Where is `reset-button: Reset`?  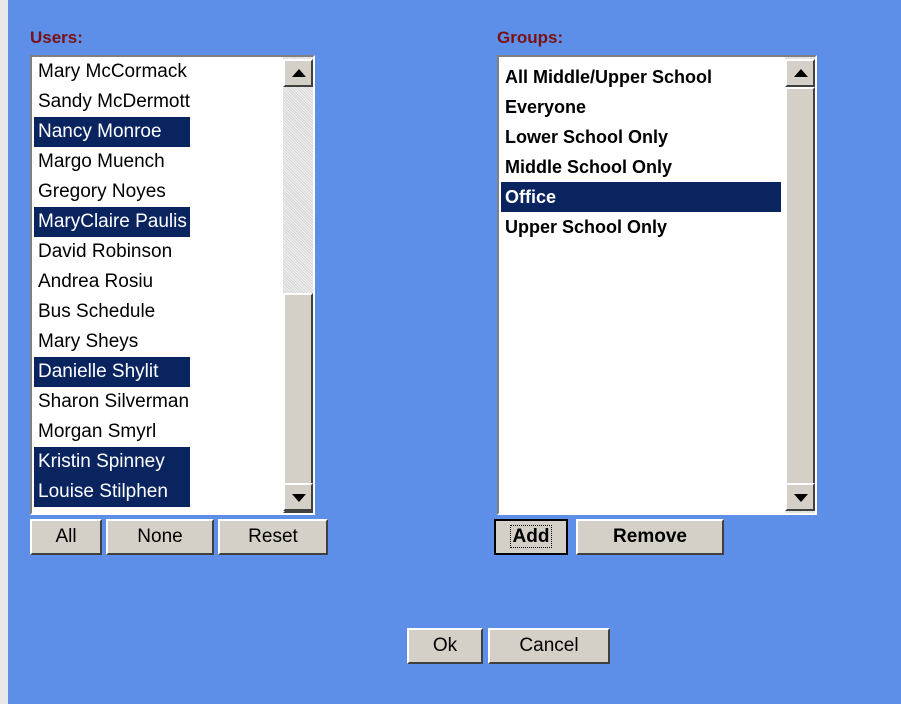
reset-button: Reset is located at coordinates (273, 537).